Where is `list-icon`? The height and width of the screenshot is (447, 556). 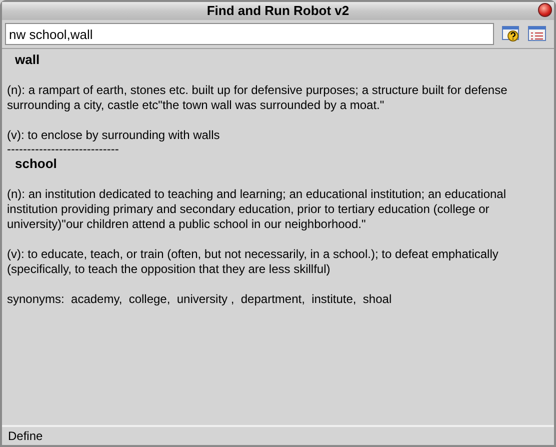
list-icon is located at coordinates (537, 34).